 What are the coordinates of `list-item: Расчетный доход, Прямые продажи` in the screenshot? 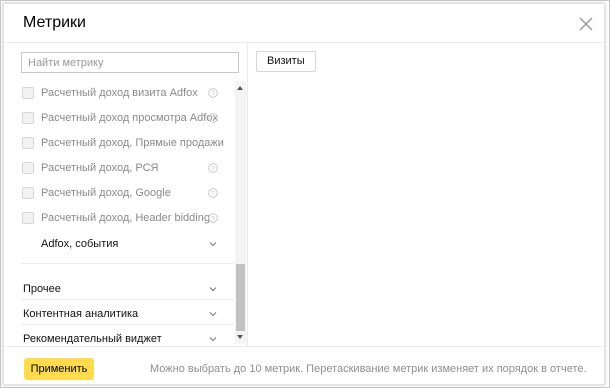 It's located at (119, 143).